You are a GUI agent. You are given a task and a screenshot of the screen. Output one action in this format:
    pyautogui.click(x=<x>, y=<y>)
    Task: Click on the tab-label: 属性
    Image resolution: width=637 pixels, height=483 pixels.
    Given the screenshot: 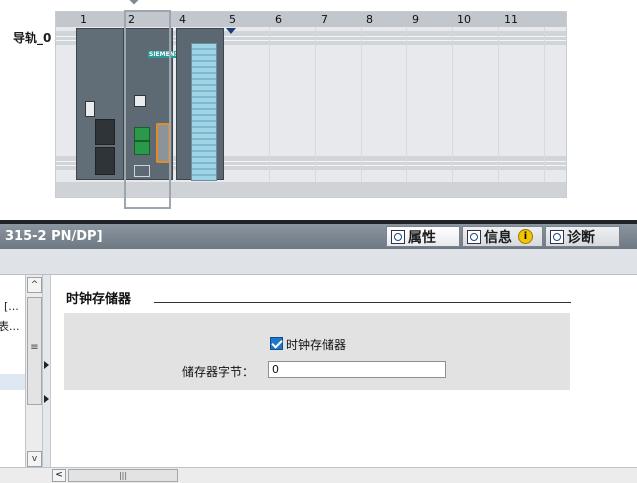 What is the action you would take?
    pyautogui.click(x=422, y=237)
    